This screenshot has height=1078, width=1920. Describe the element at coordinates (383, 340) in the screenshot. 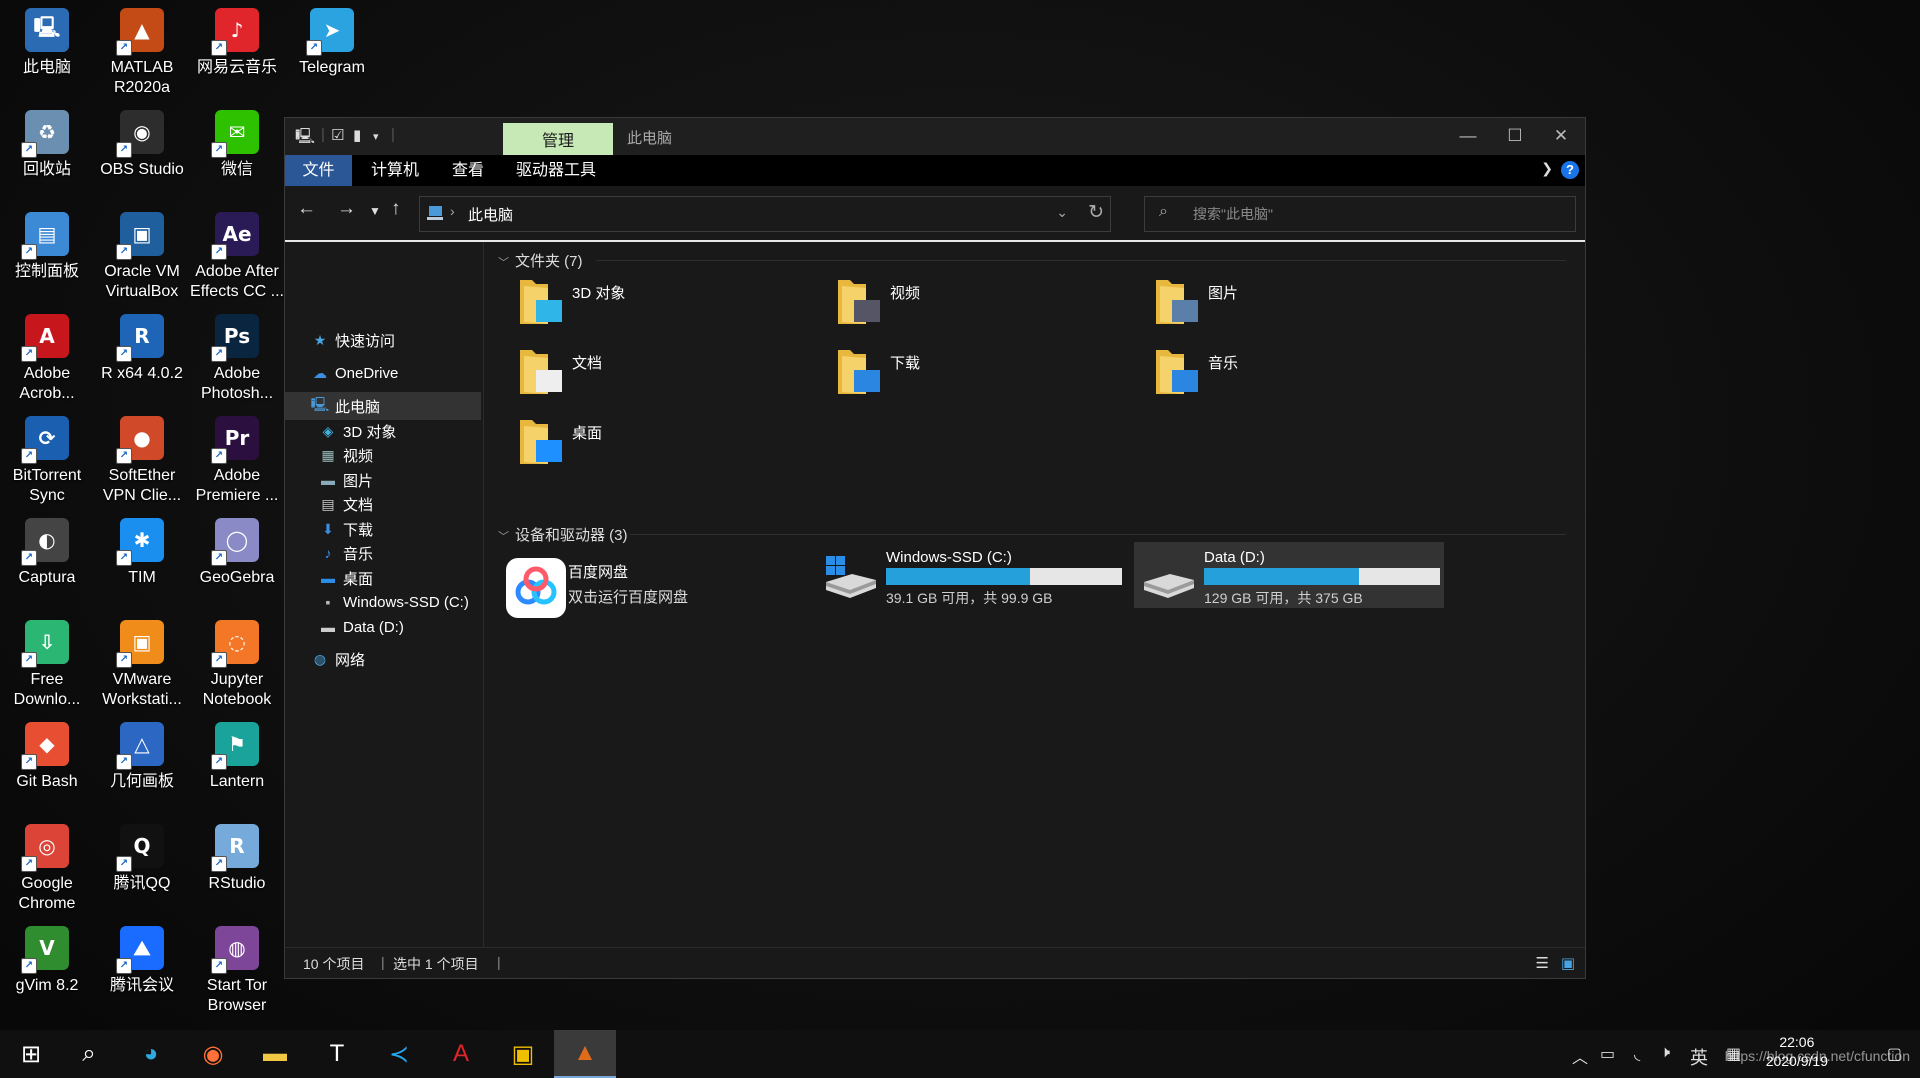

I see `sidebar-item: ★ 快速访问` at that location.